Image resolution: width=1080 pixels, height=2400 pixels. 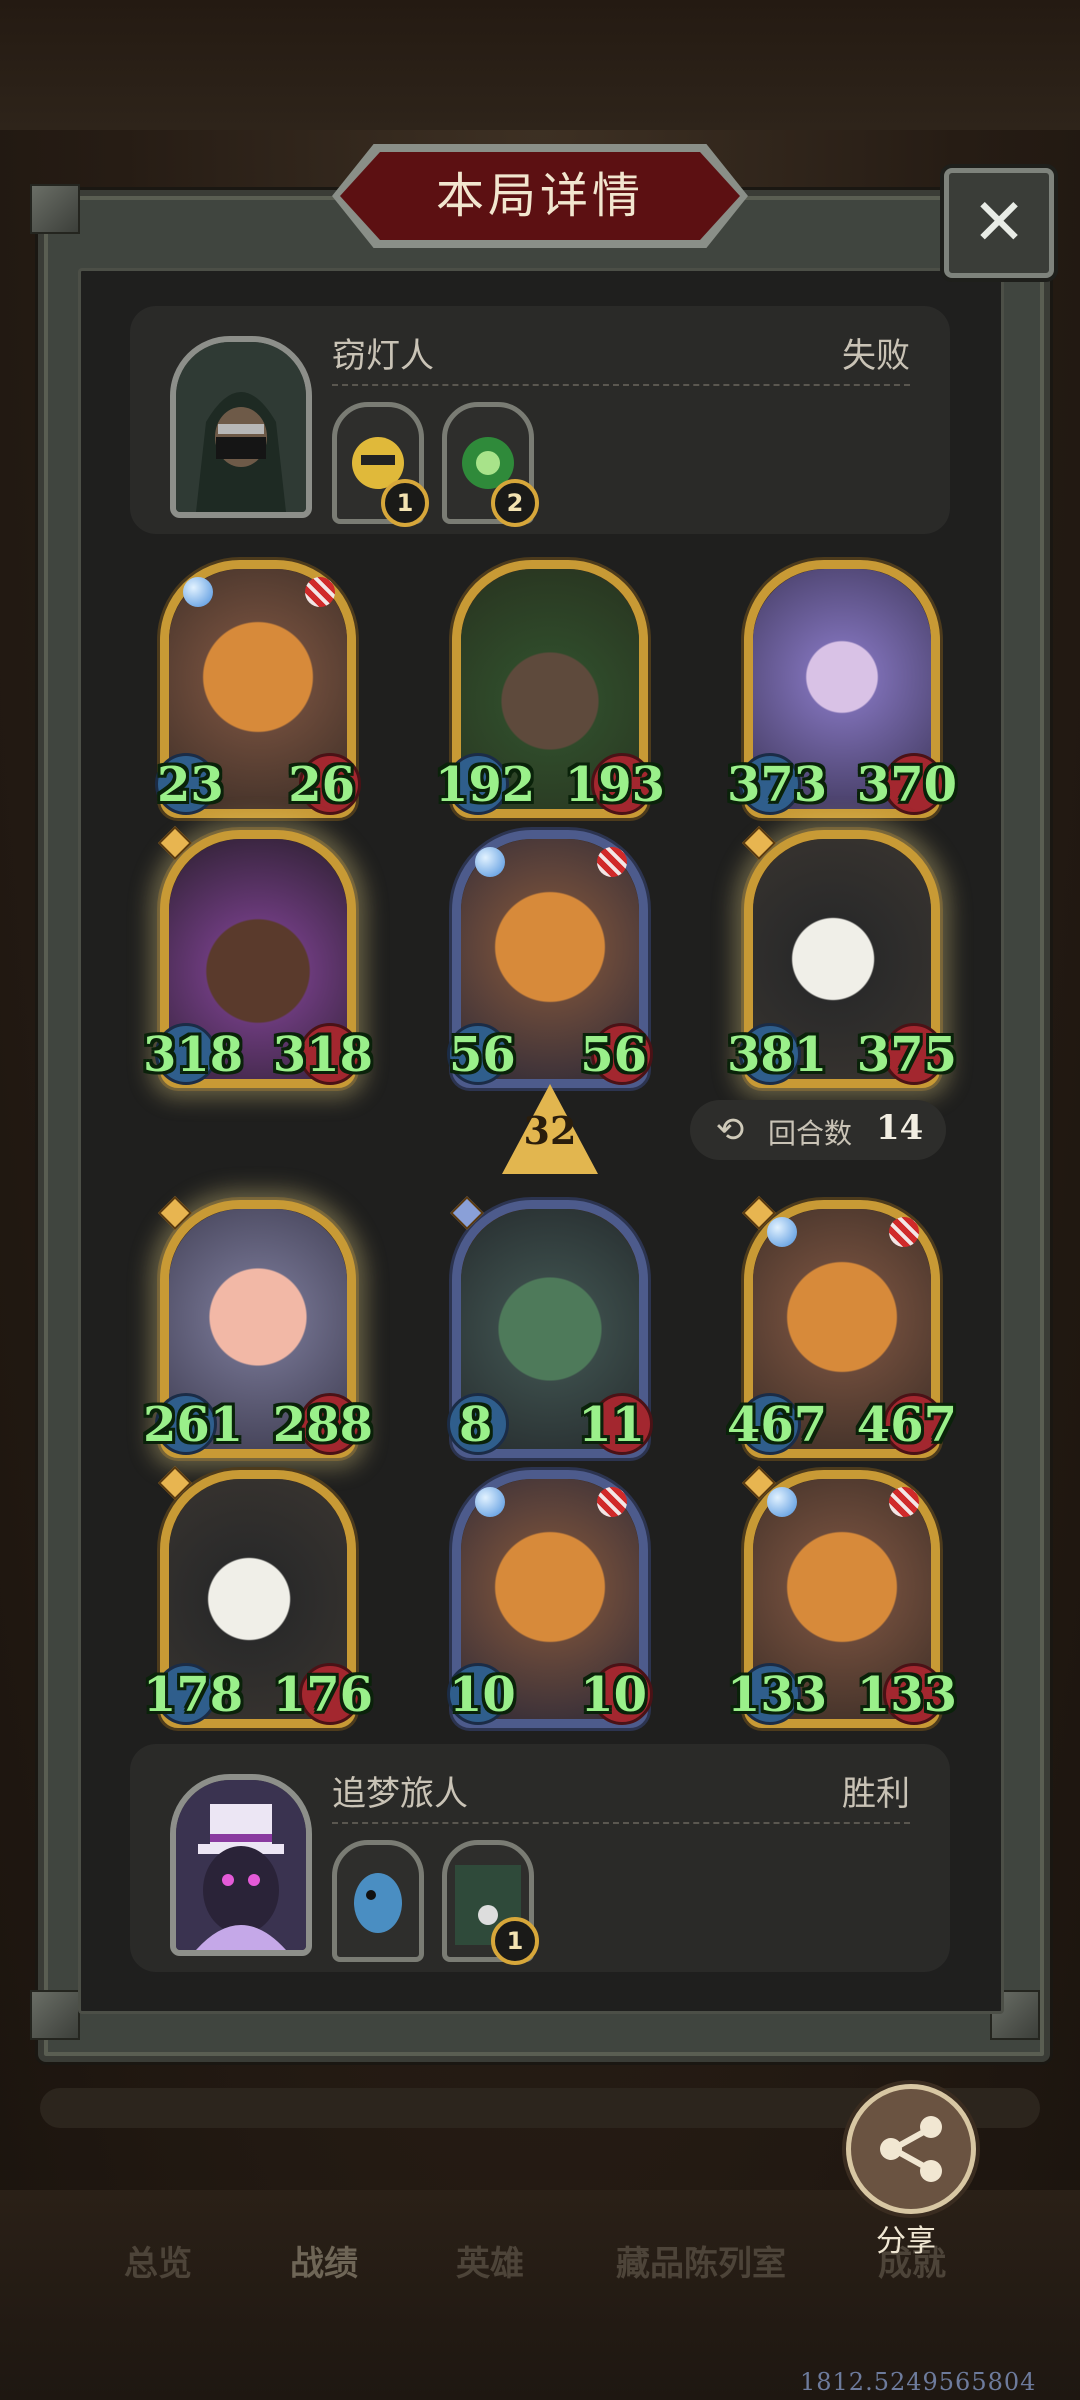 I want to click on refresh-icon: ⟲, so click(x=730, y=1130).